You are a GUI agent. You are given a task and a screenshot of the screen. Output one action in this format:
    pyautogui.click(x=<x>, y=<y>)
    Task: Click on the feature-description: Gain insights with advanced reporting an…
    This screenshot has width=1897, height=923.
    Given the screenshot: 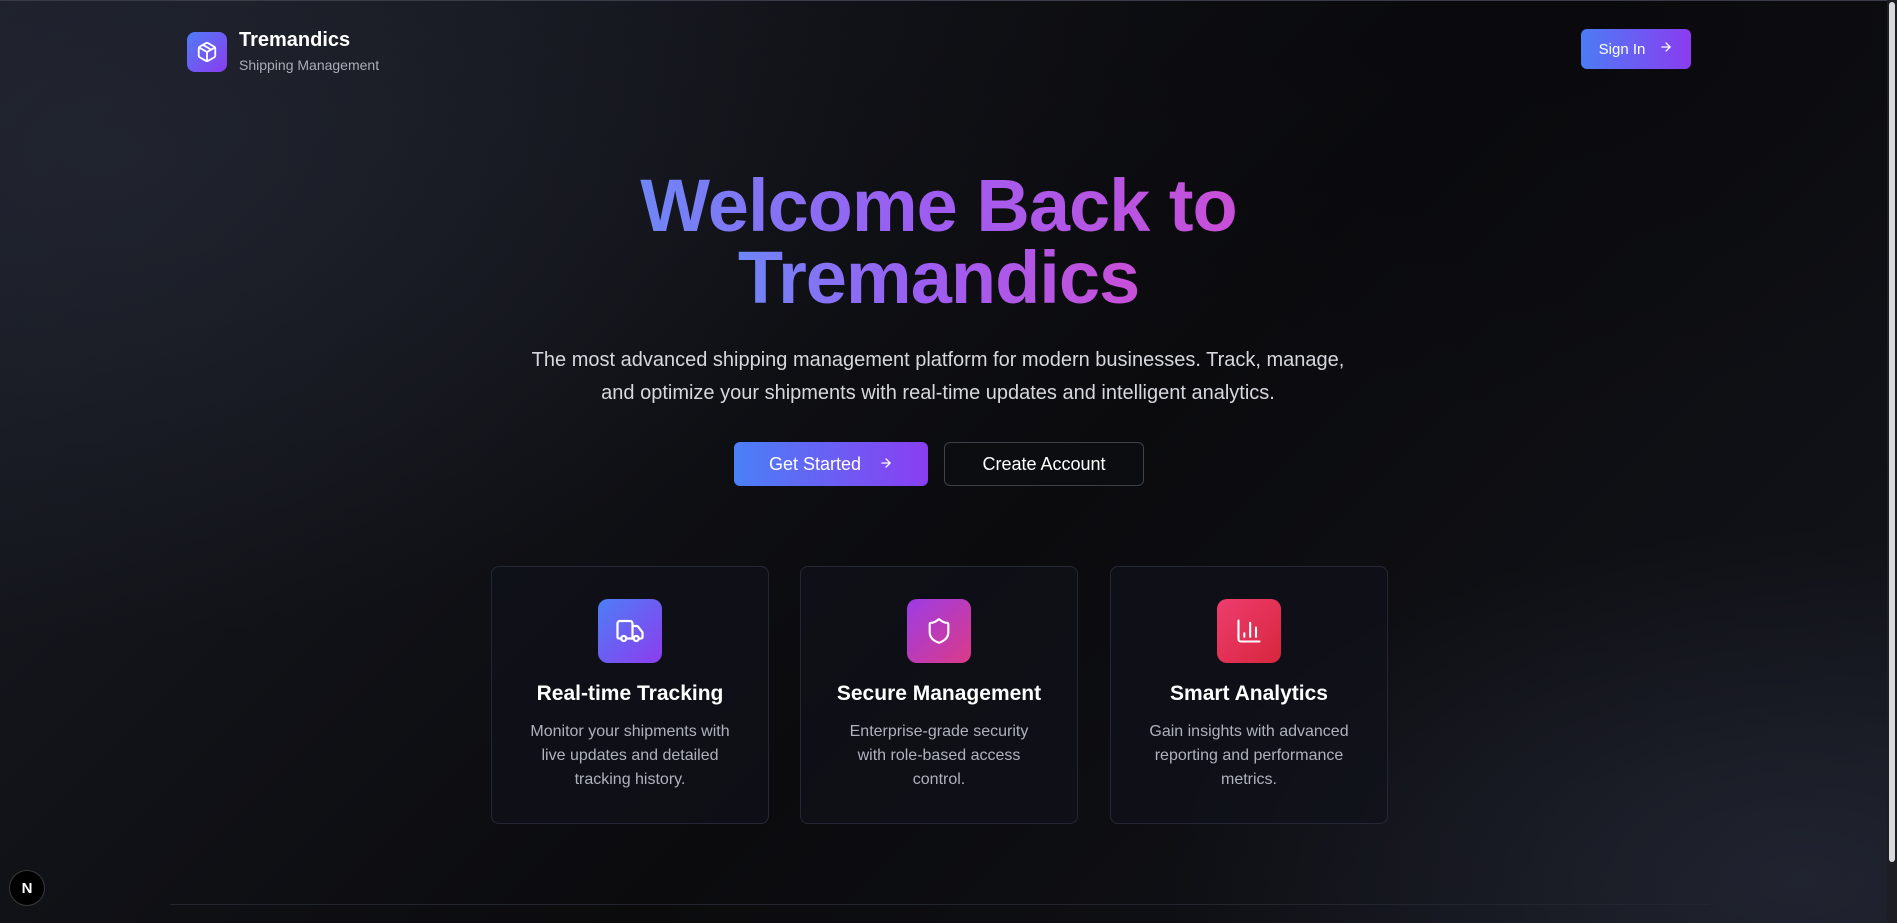 What is the action you would take?
    pyautogui.click(x=1249, y=755)
    